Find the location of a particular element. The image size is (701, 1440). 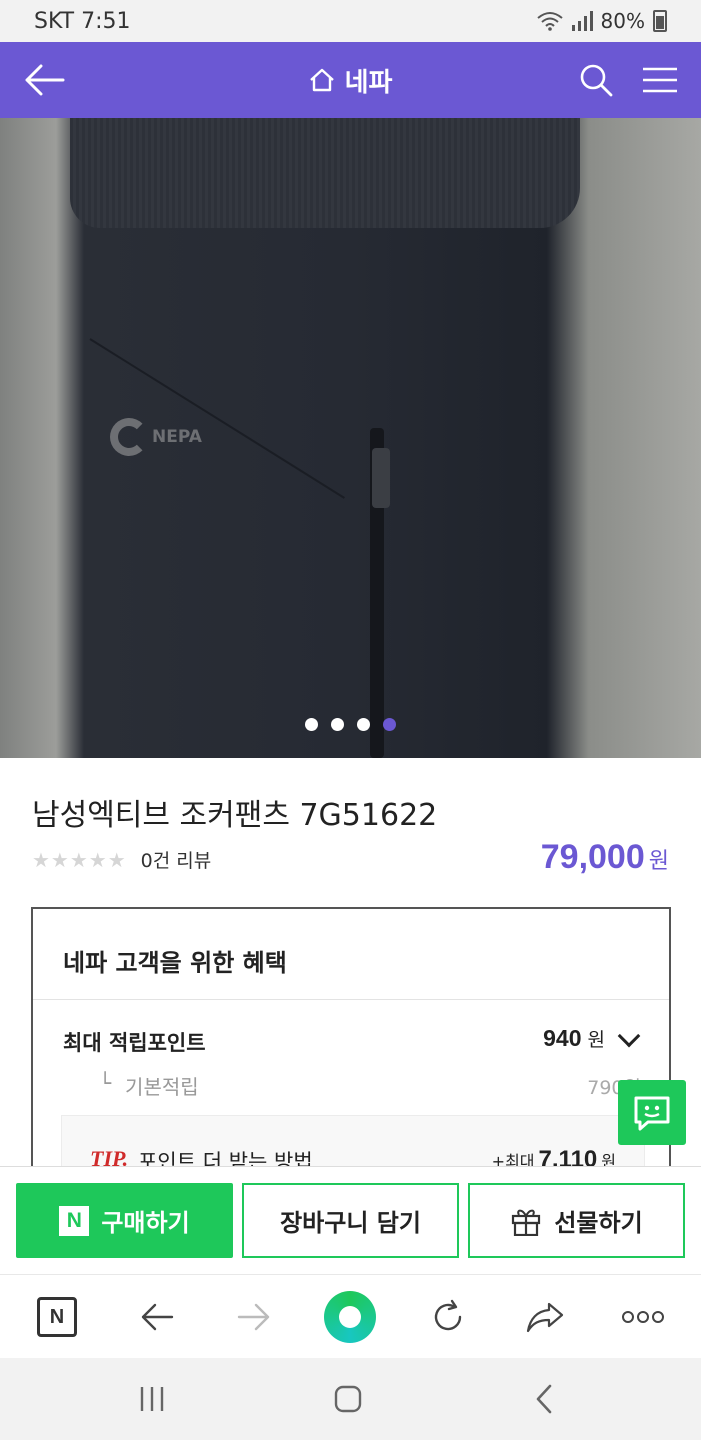

menu-button is located at coordinates (660, 80).